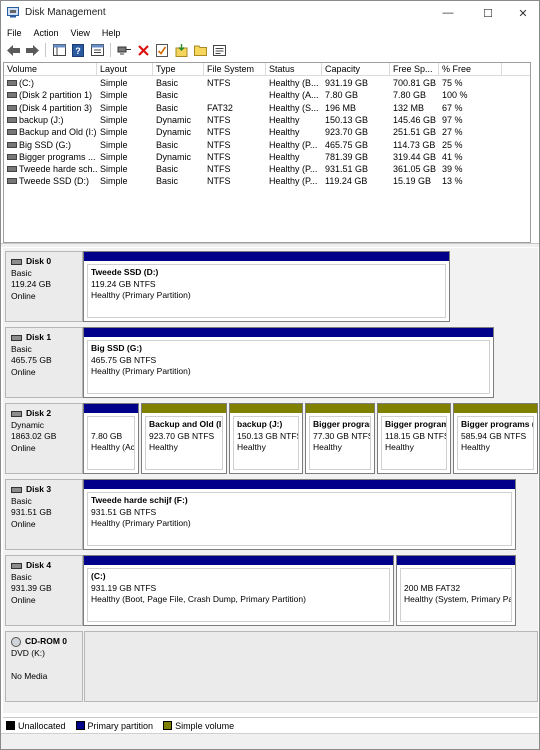  Describe the element at coordinates (50, 108) in the screenshot. I see `cell-volume: (Disk 4 partition 3)` at that location.